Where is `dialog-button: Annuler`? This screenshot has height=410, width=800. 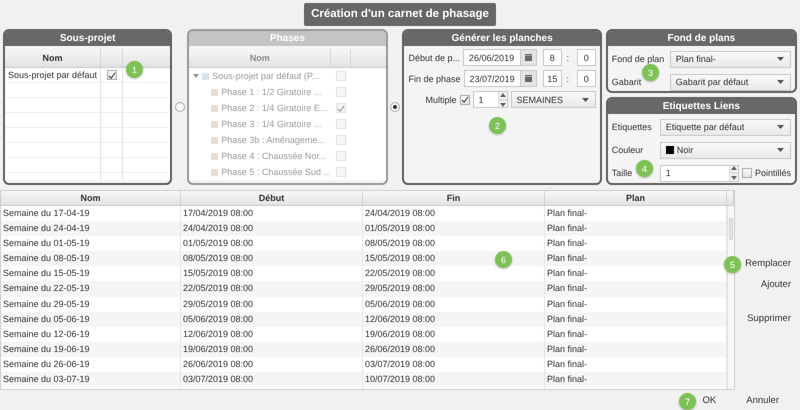
dialog-button: Annuler is located at coordinates (762, 400).